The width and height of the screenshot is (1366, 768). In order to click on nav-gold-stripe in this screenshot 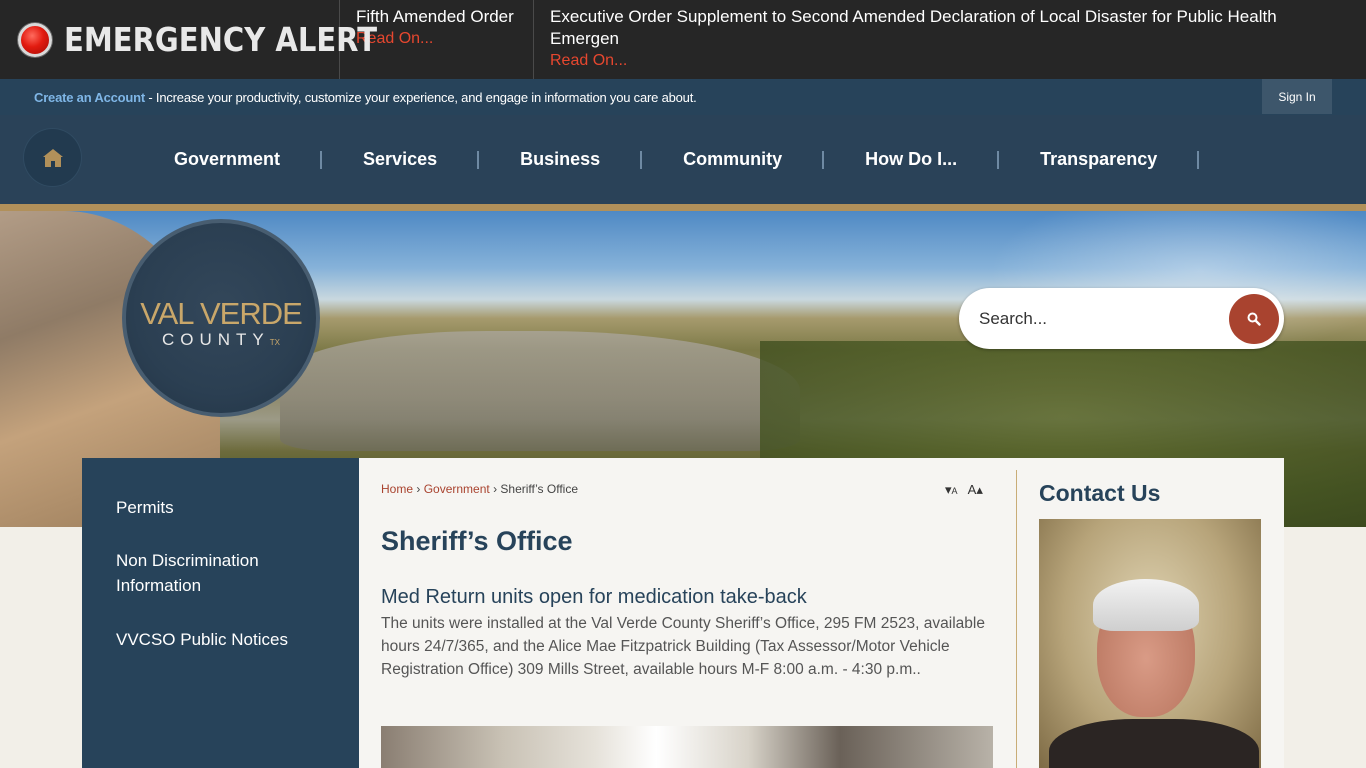, I will do `click(683, 207)`.